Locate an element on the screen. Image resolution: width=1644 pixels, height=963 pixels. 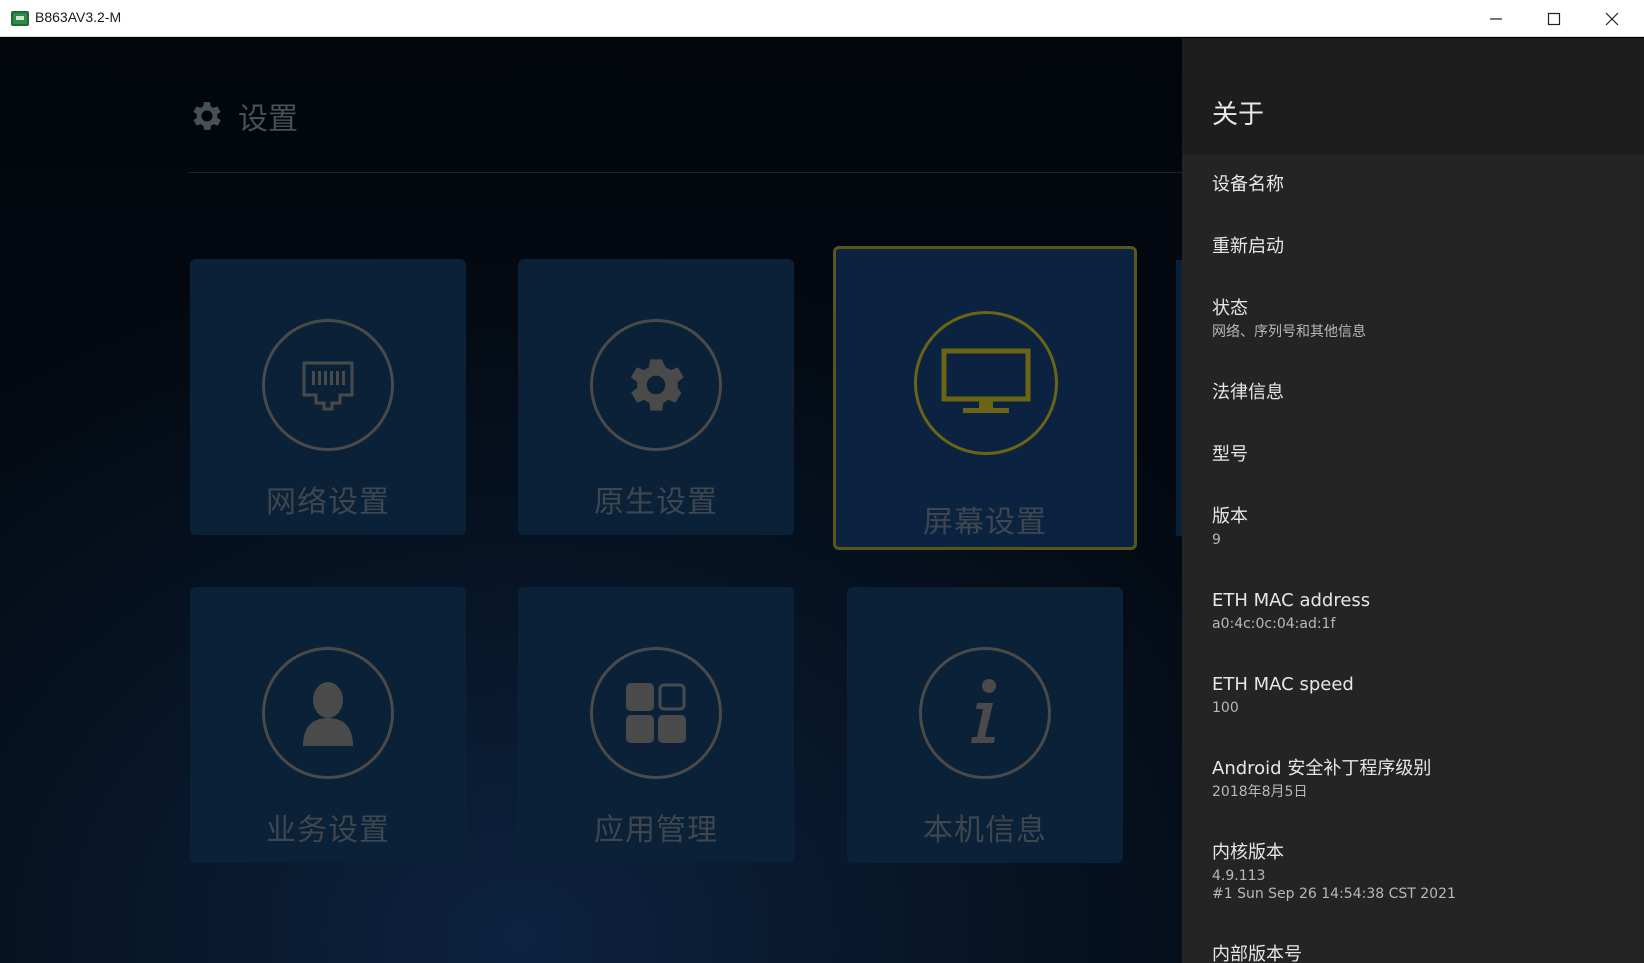
item-title: ETH MAC address is located at coordinates (1291, 600).